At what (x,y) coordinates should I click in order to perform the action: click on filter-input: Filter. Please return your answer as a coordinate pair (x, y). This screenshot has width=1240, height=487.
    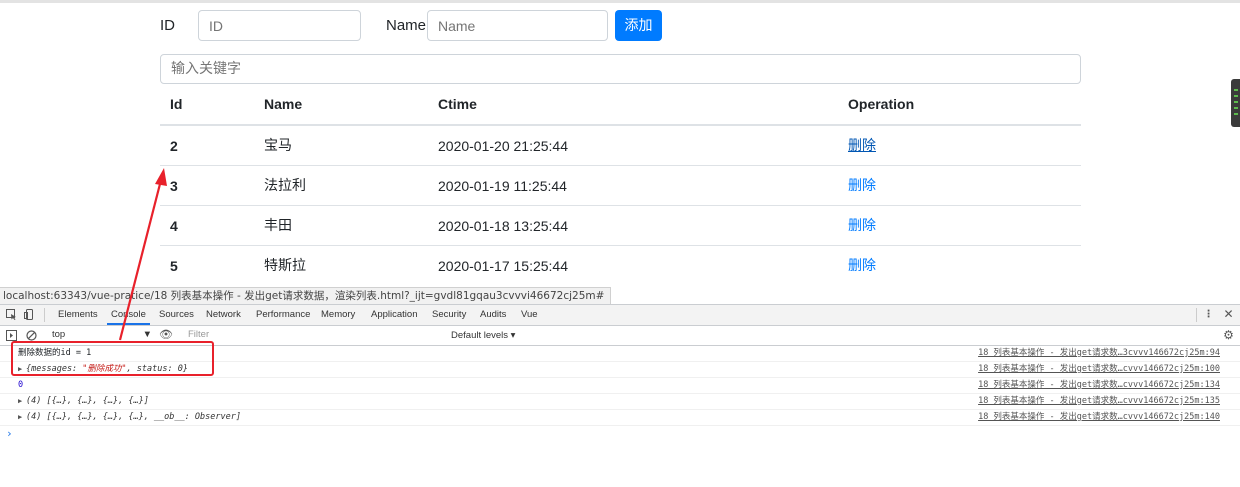
    Looking at the image, I should click on (315, 335).